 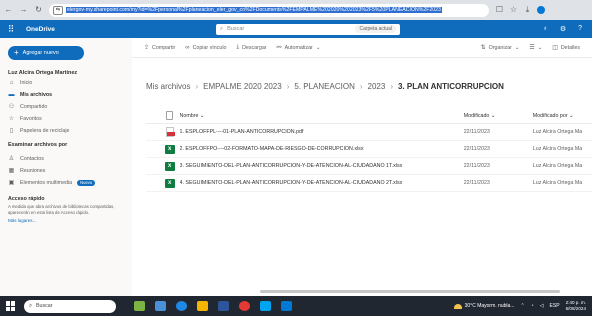 I want to click on network-icon: ◔, so click(x=532, y=306).